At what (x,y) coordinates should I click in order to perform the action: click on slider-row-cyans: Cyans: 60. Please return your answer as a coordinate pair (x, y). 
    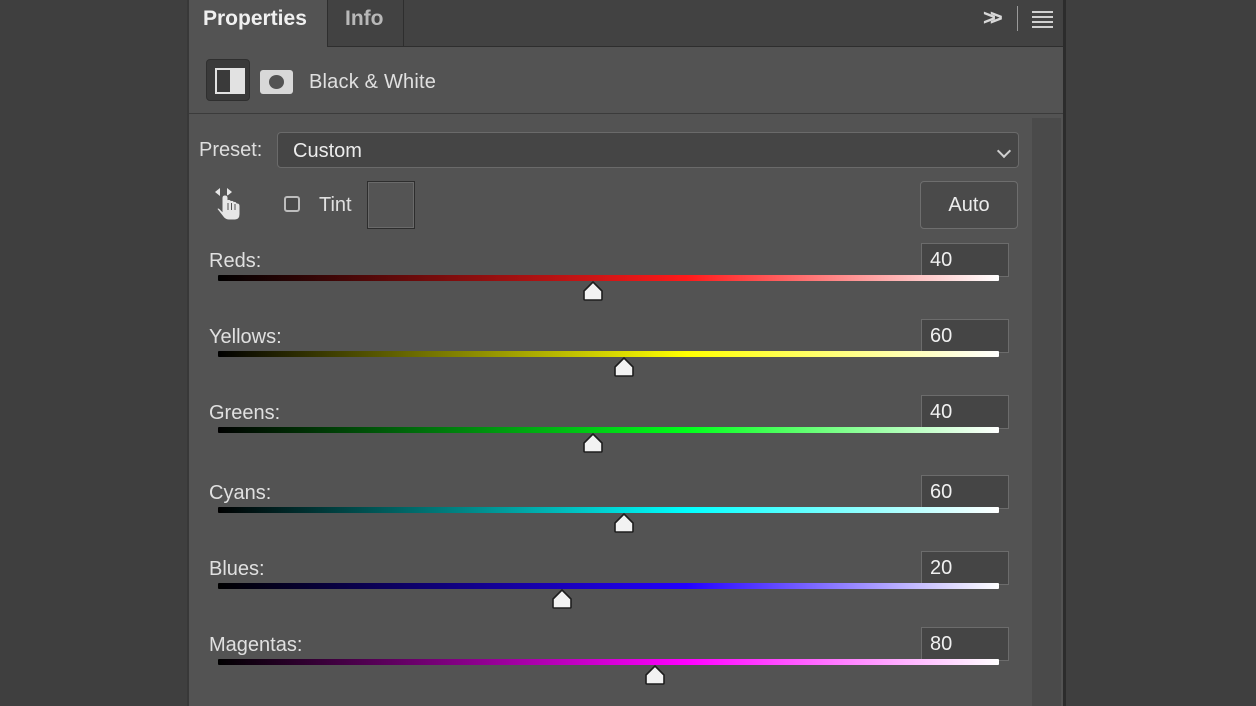
    Looking at the image, I should click on (609, 513).